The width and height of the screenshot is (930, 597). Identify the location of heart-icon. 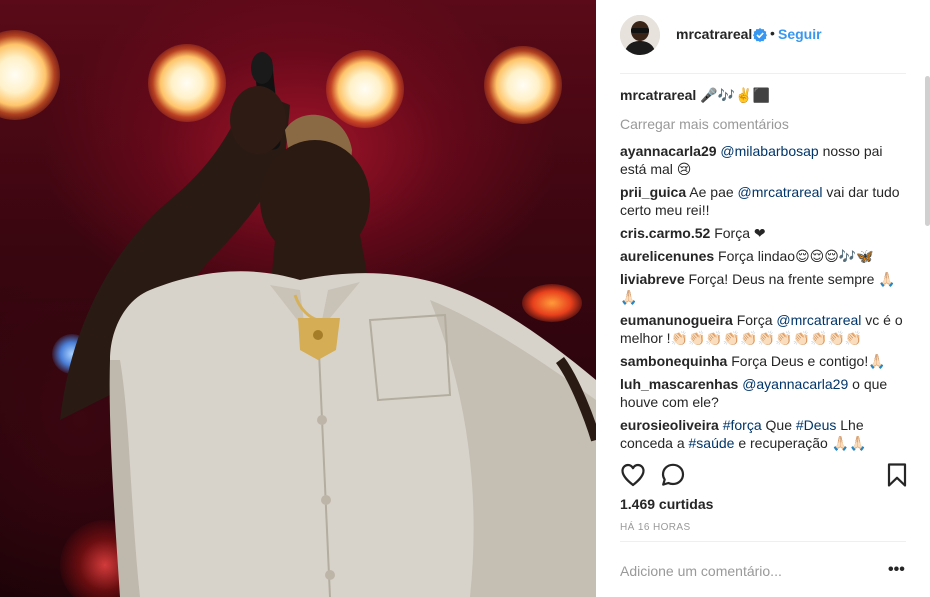
(633, 475).